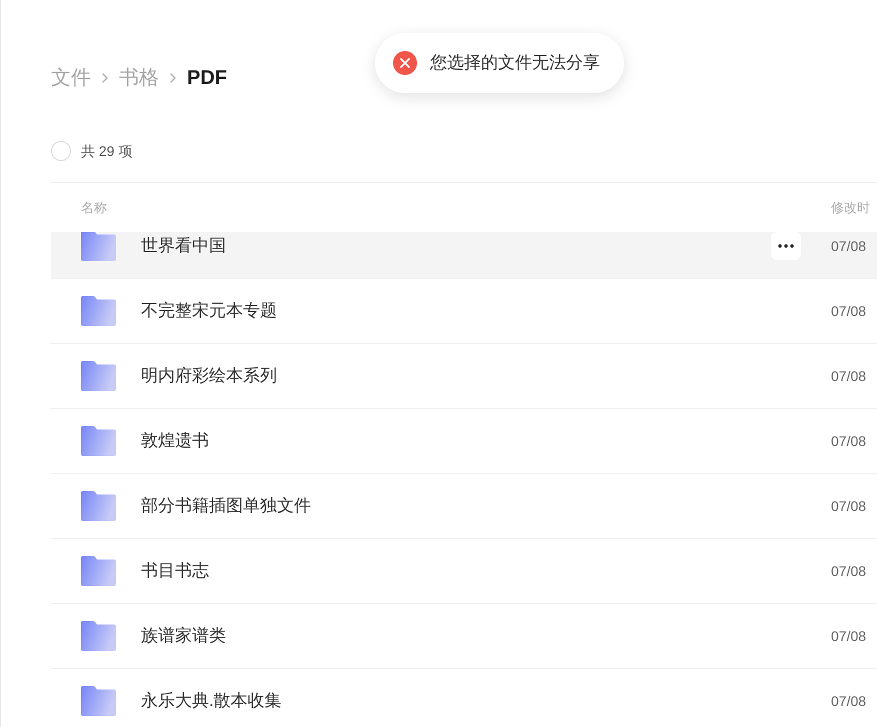 The image size is (877, 727). What do you see at coordinates (515, 63) in the screenshot?
I see `toast-message: 您选择的文件无法分享` at bounding box center [515, 63].